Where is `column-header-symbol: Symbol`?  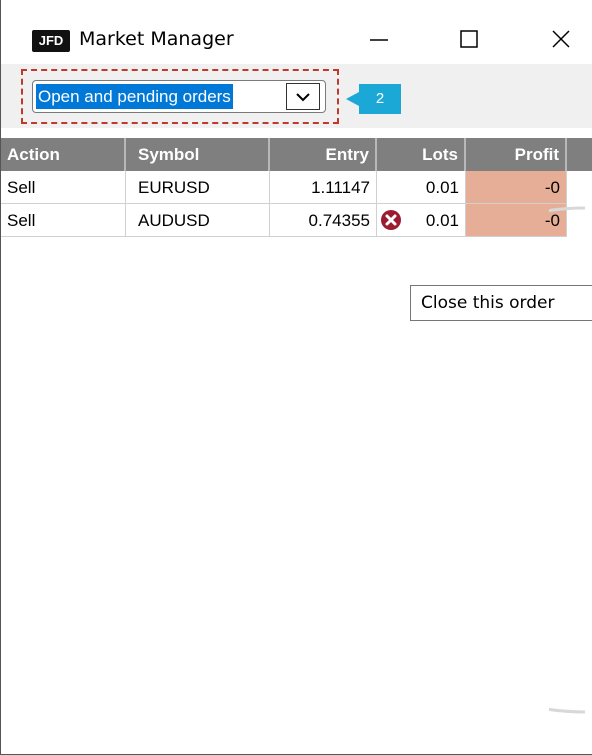 column-header-symbol: Symbol is located at coordinates (198, 154).